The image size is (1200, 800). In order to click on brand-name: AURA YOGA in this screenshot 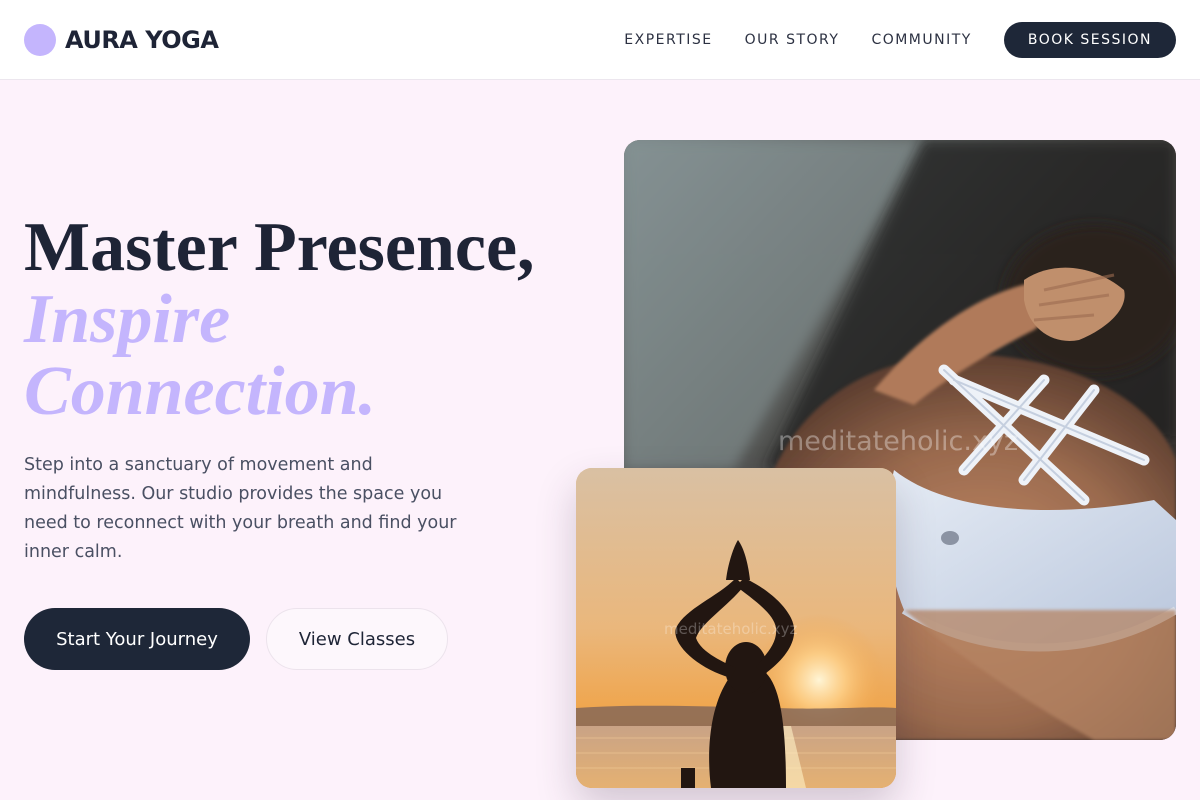, I will do `click(142, 39)`.